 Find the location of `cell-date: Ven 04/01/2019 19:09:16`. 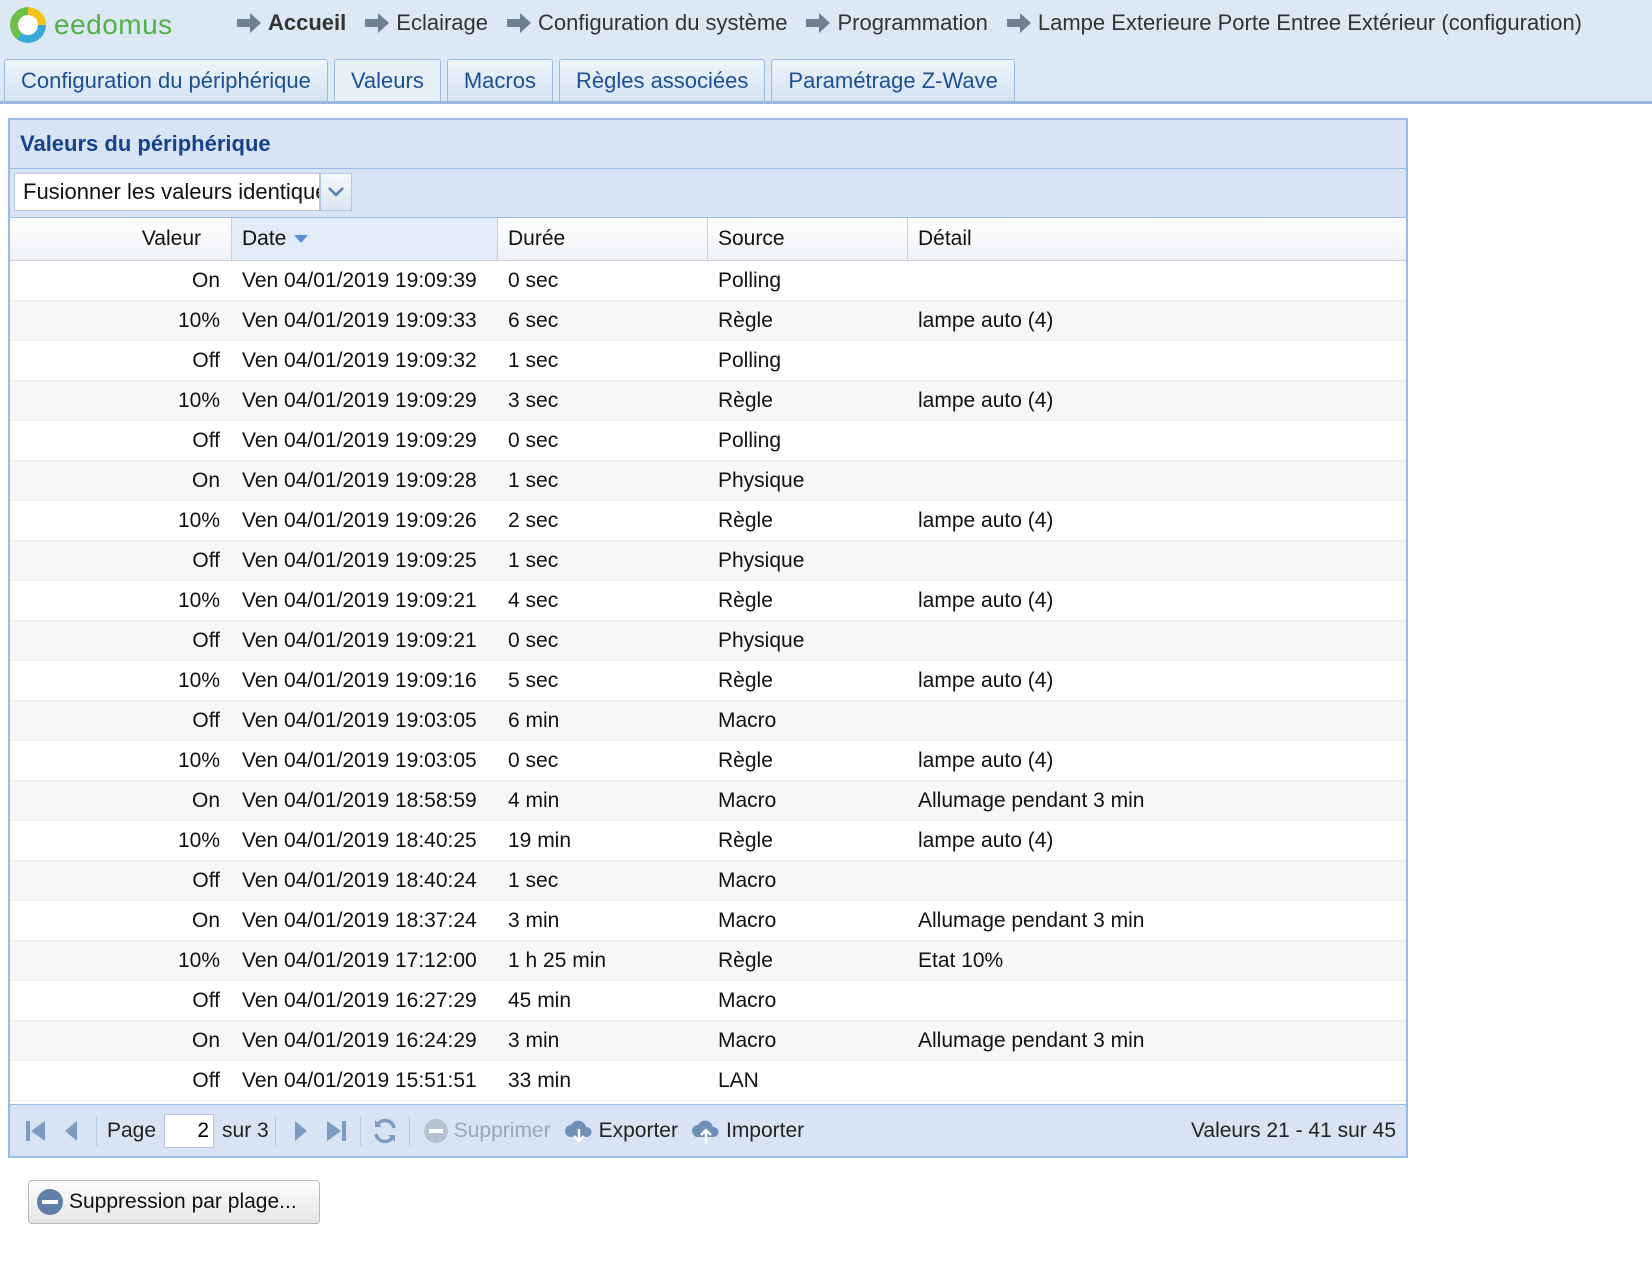

cell-date: Ven 04/01/2019 19:09:16 is located at coordinates (359, 680).